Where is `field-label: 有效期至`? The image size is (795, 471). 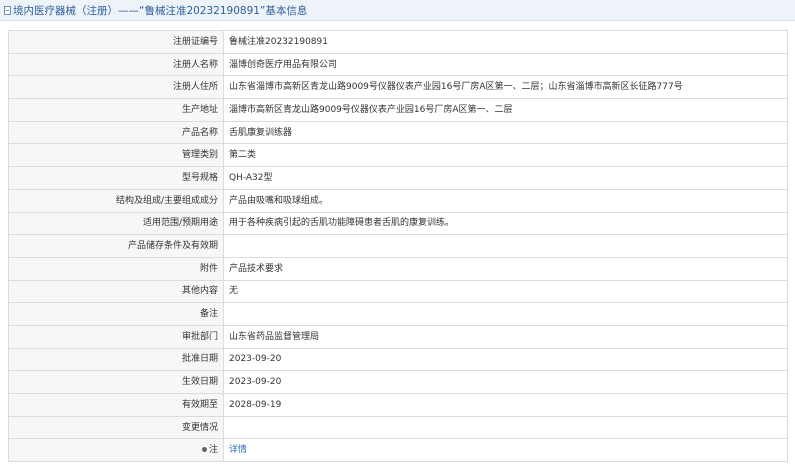 field-label: 有效期至 is located at coordinates (116, 405).